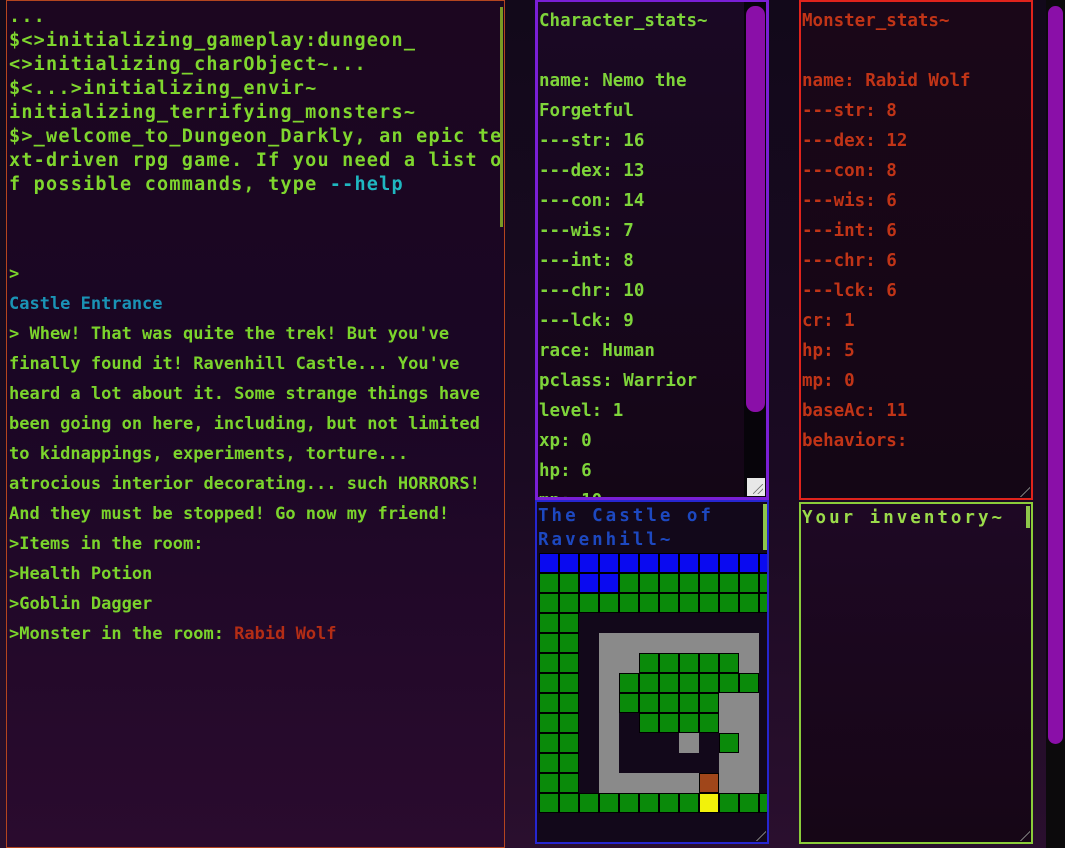  I want to click on room-item: >Goblin Dagger, so click(81, 604).